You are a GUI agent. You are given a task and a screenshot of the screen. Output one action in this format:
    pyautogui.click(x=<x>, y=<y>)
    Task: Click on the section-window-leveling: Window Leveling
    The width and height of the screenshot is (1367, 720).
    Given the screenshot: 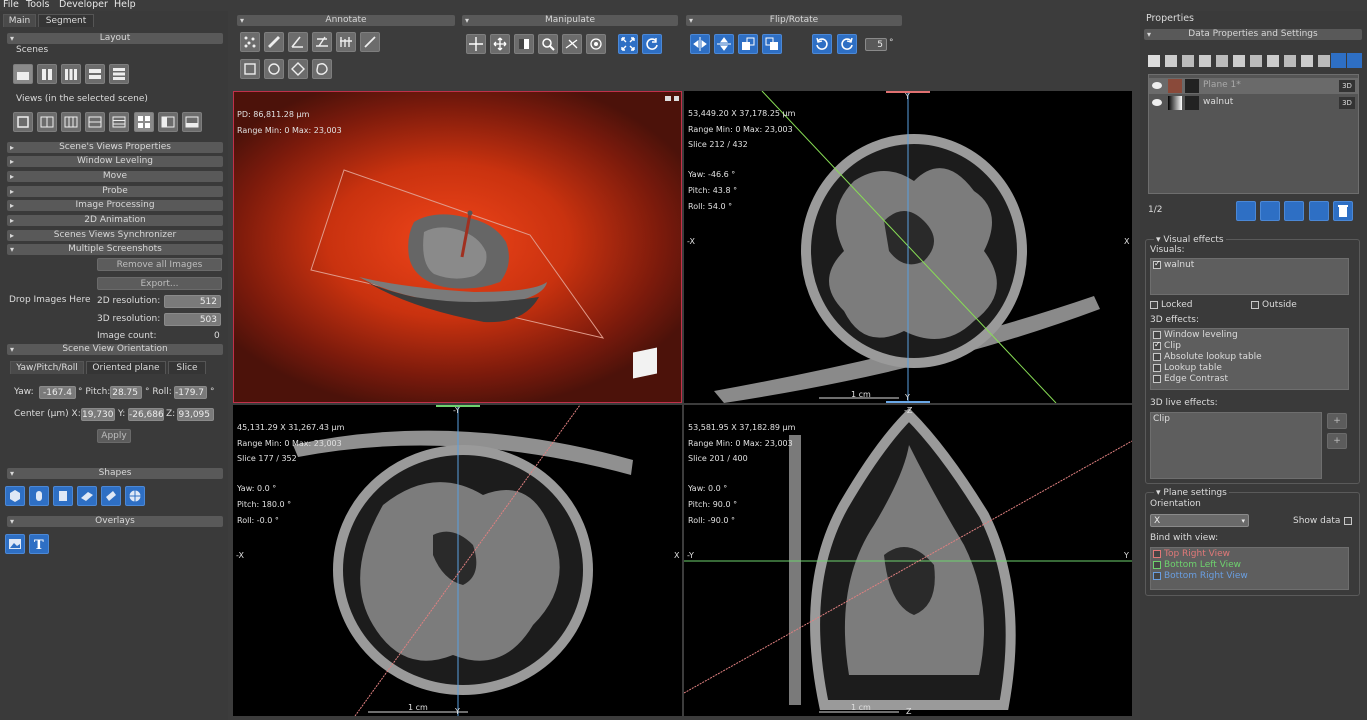 What is the action you would take?
    pyautogui.click(x=115, y=161)
    